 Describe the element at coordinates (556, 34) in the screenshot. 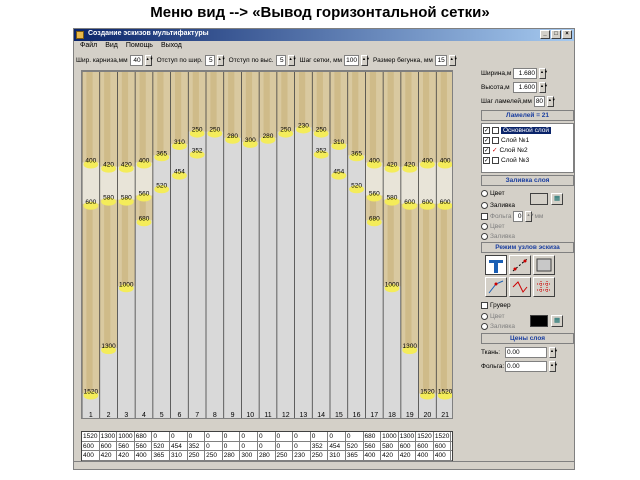

I see `maximize-button: □` at that location.